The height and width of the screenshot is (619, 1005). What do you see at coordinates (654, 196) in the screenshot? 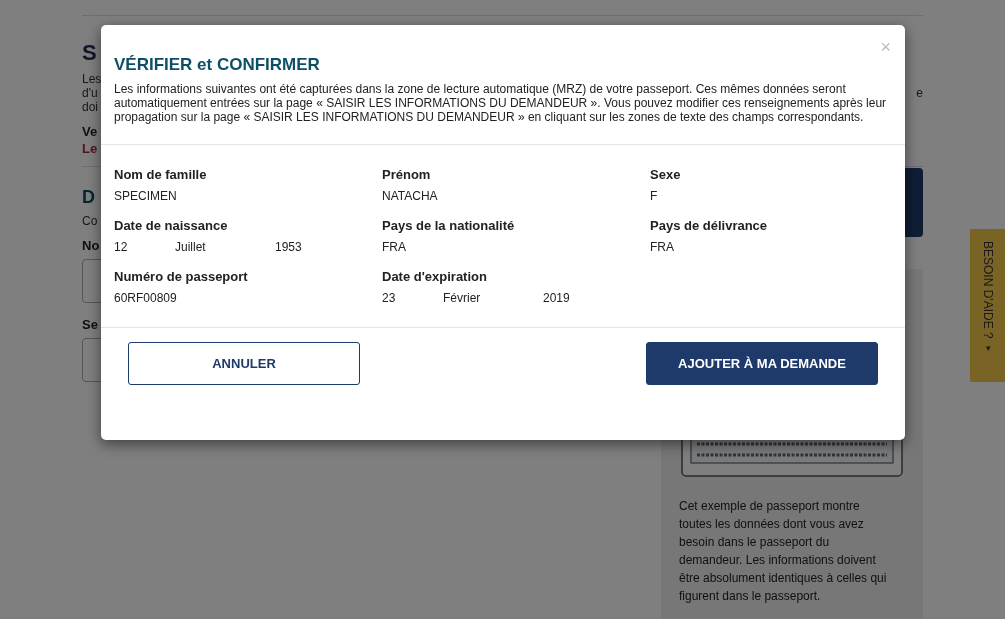
I see `field-value: F` at bounding box center [654, 196].